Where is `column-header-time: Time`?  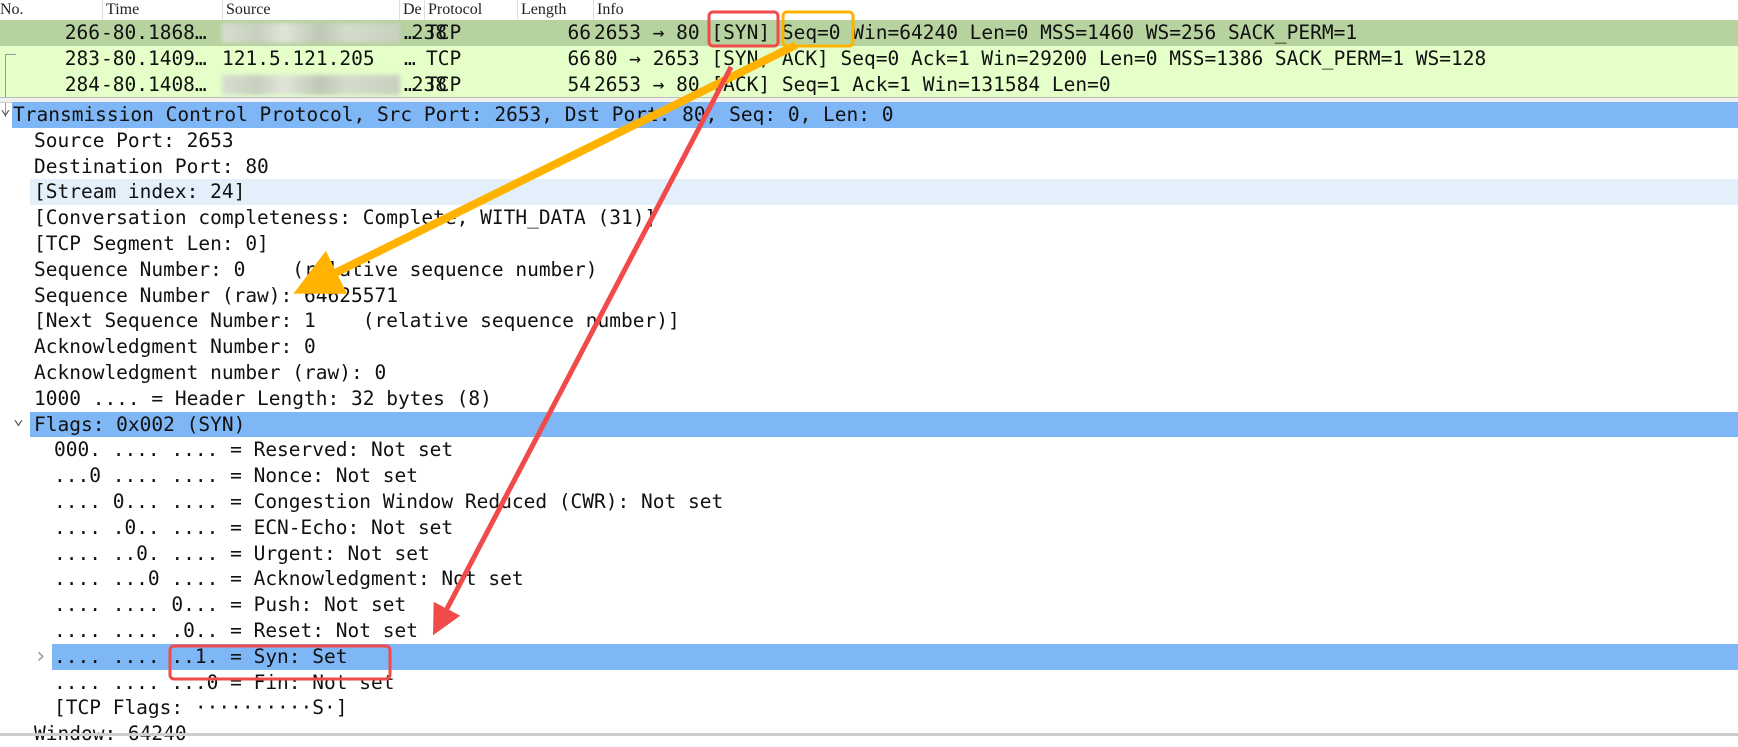 column-header-time: Time is located at coordinates (120, 10).